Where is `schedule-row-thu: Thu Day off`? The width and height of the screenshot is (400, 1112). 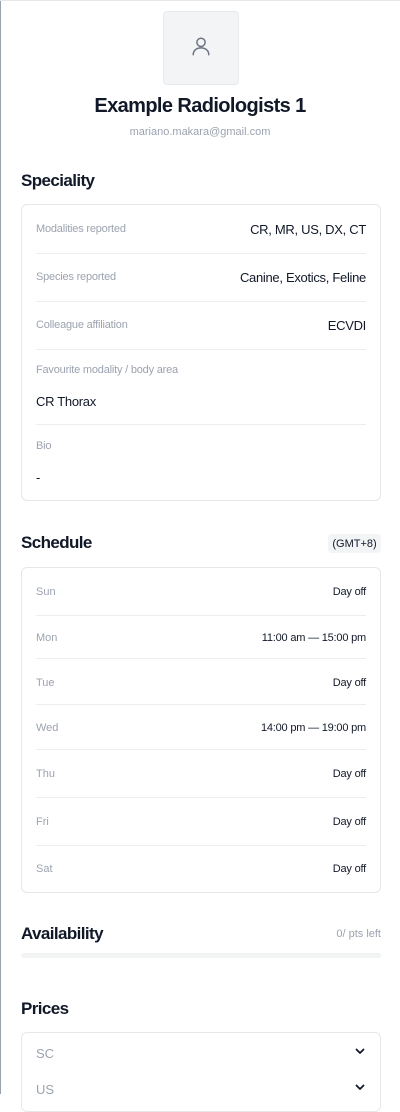
schedule-row-thu: Thu Day off is located at coordinates (201, 774).